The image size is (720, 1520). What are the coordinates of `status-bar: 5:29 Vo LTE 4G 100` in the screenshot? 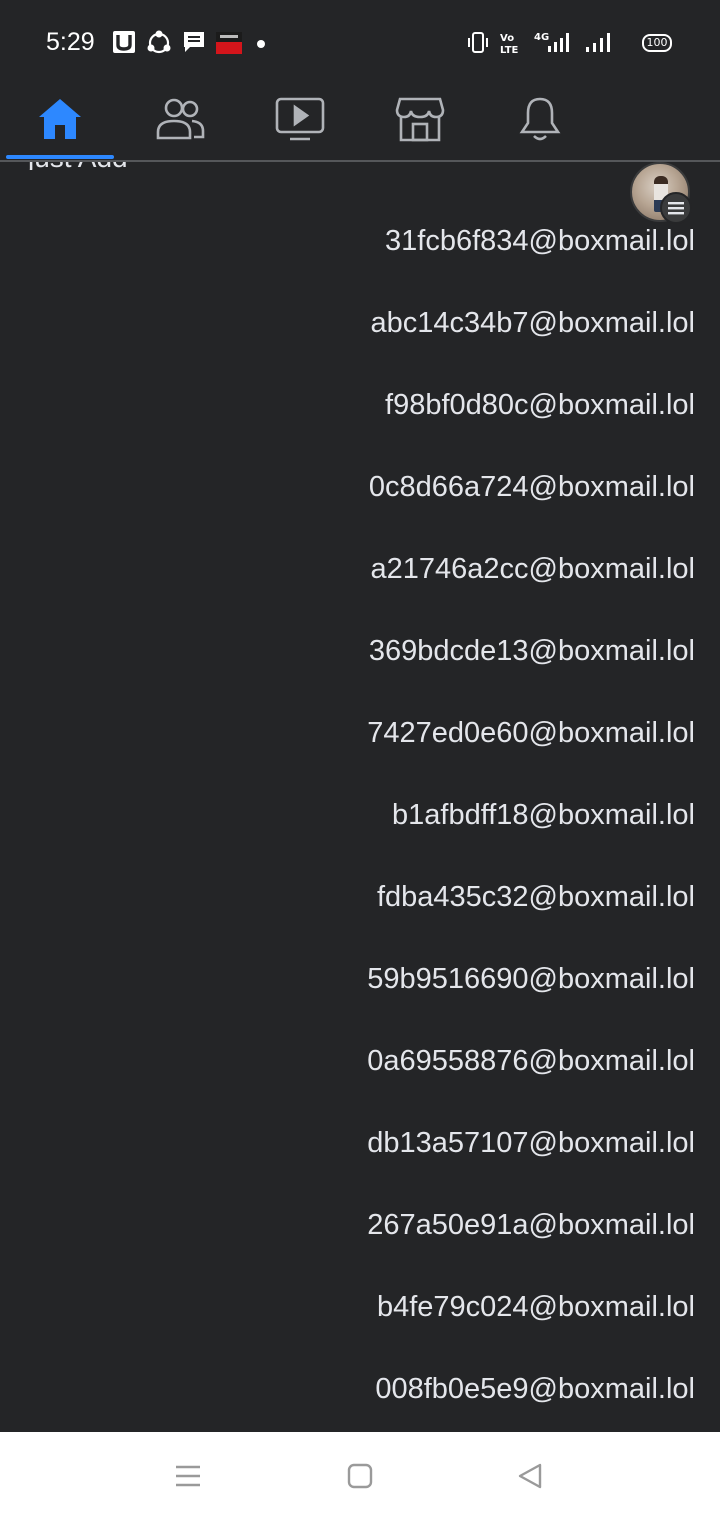 It's located at (360, 40).